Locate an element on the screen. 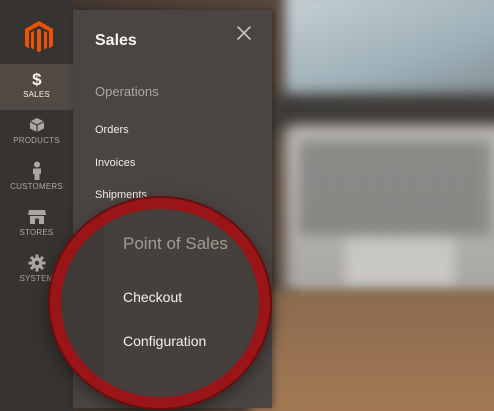  group-title-point-of-sales: Point of Sales is located at coordinates (175, 243).